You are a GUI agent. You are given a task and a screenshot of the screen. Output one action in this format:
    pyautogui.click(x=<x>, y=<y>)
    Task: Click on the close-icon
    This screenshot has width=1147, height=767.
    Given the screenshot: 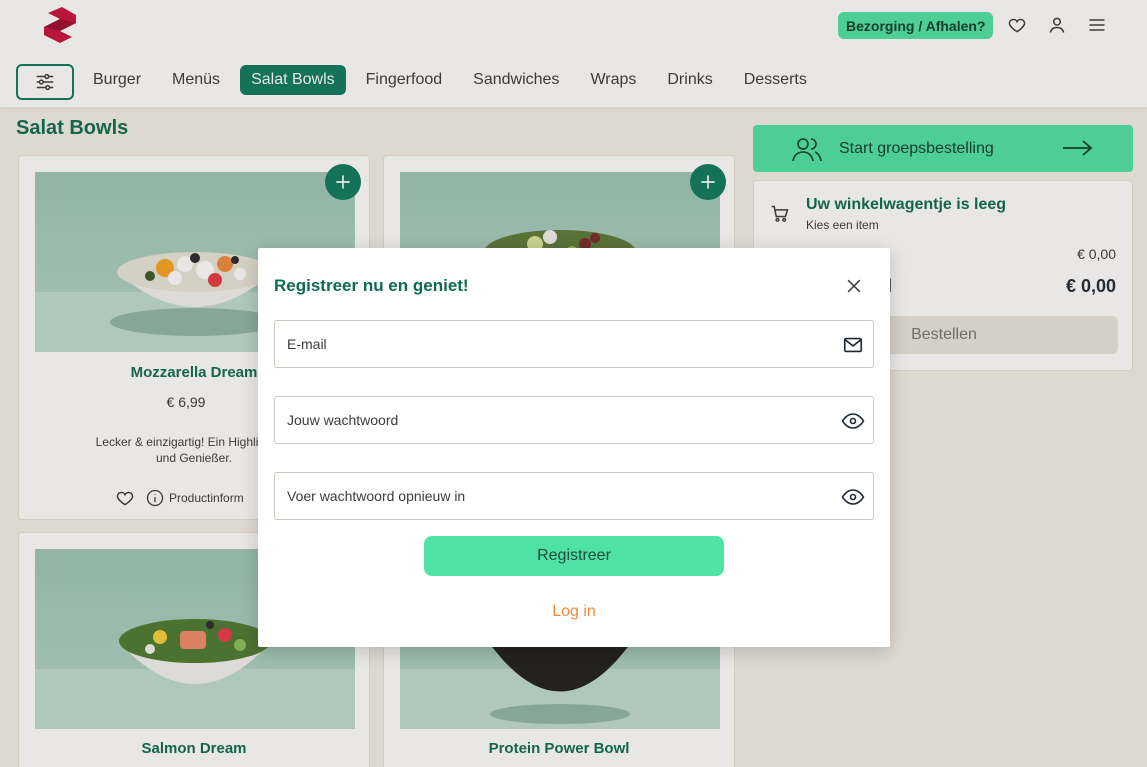 What is the action you would take?
    pyautogui.click(x=854, y=286)
    